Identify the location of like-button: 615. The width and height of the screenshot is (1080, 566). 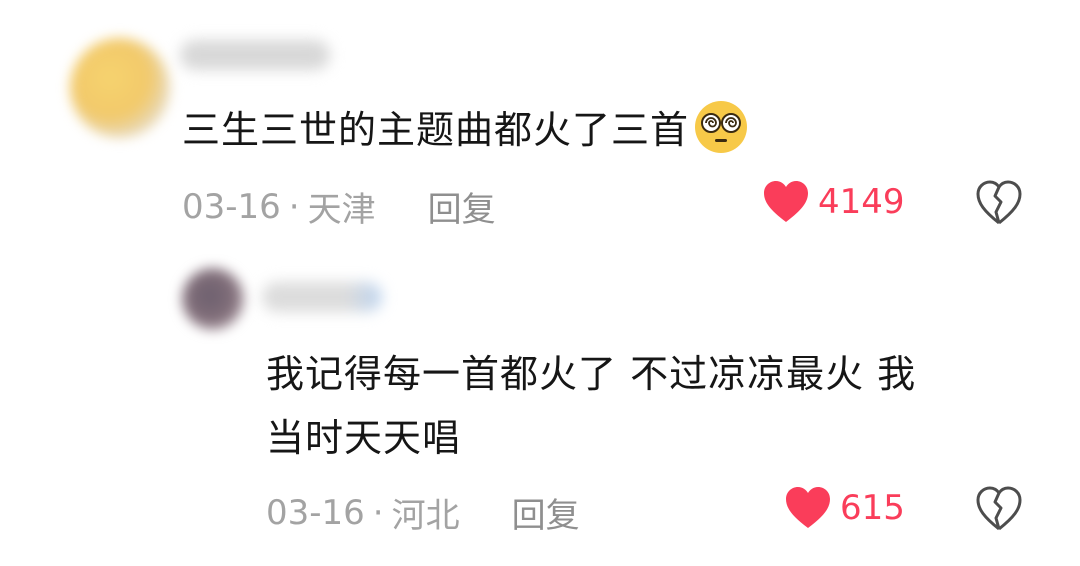
(844, 508).